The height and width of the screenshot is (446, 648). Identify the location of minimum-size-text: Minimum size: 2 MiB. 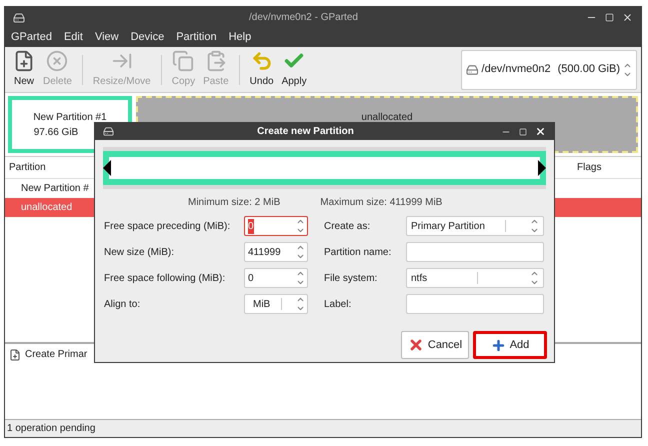
(234, 203).